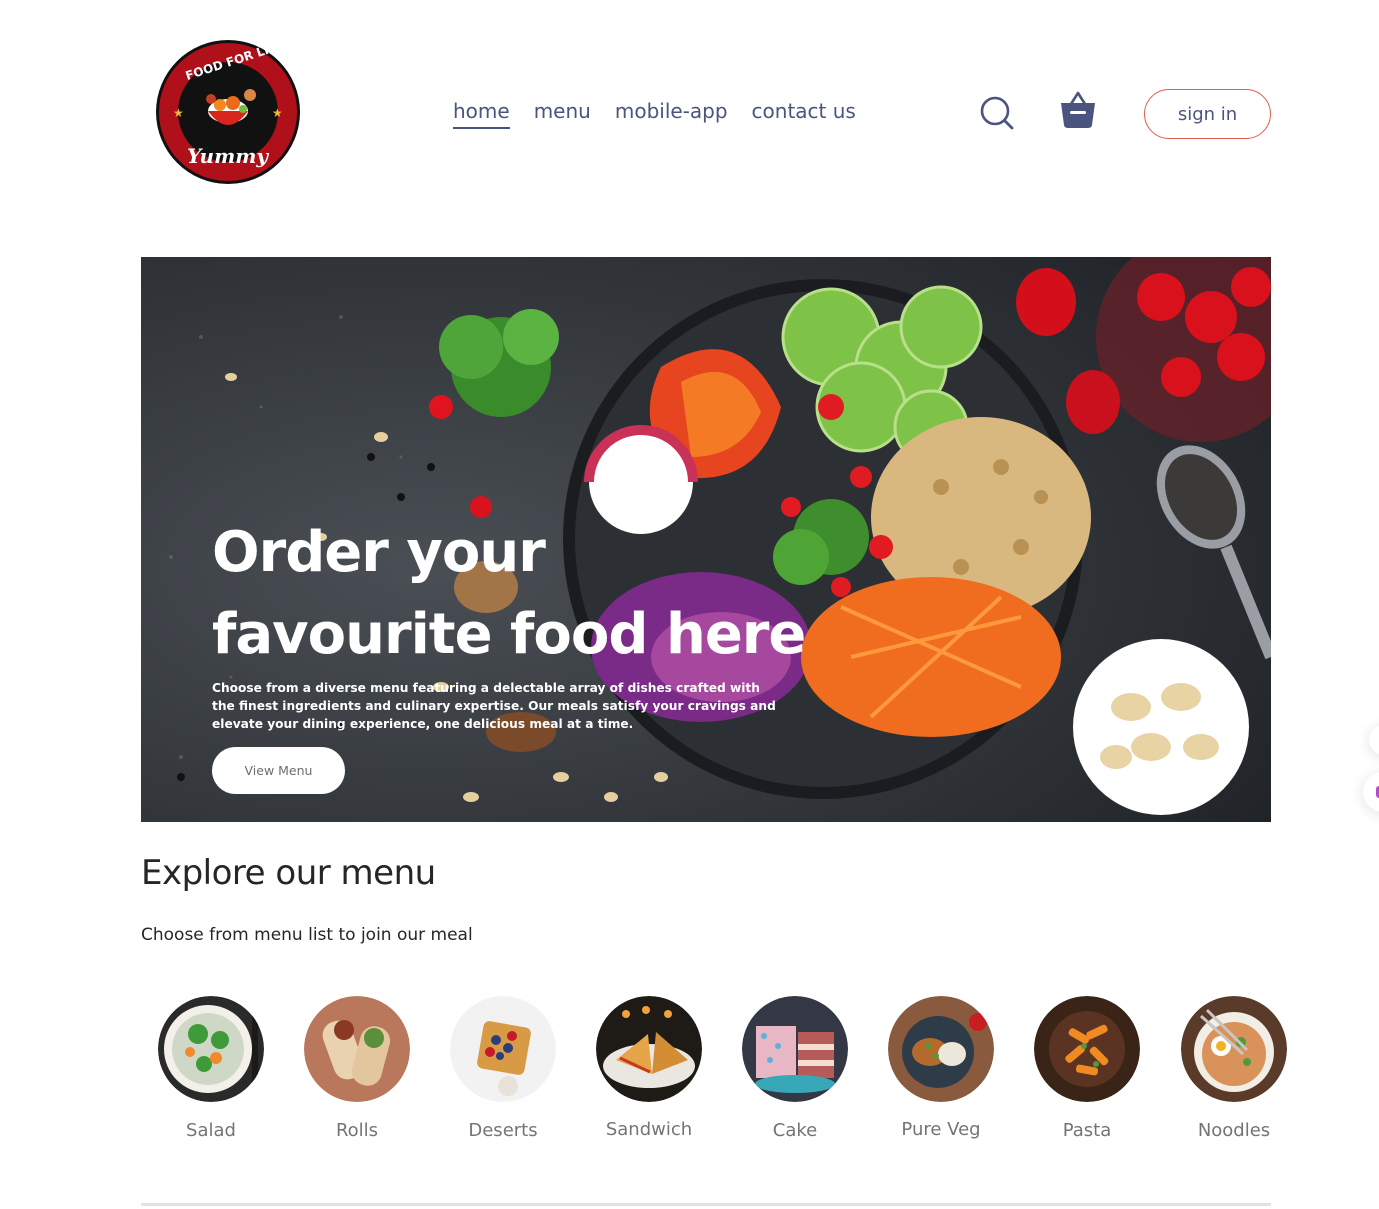 Image resolution: width=1379 pixels, height=1209 pixels. Describe the element at coordinates (1087, 1049) in the screenshot. I see `pasta-image` at that location.